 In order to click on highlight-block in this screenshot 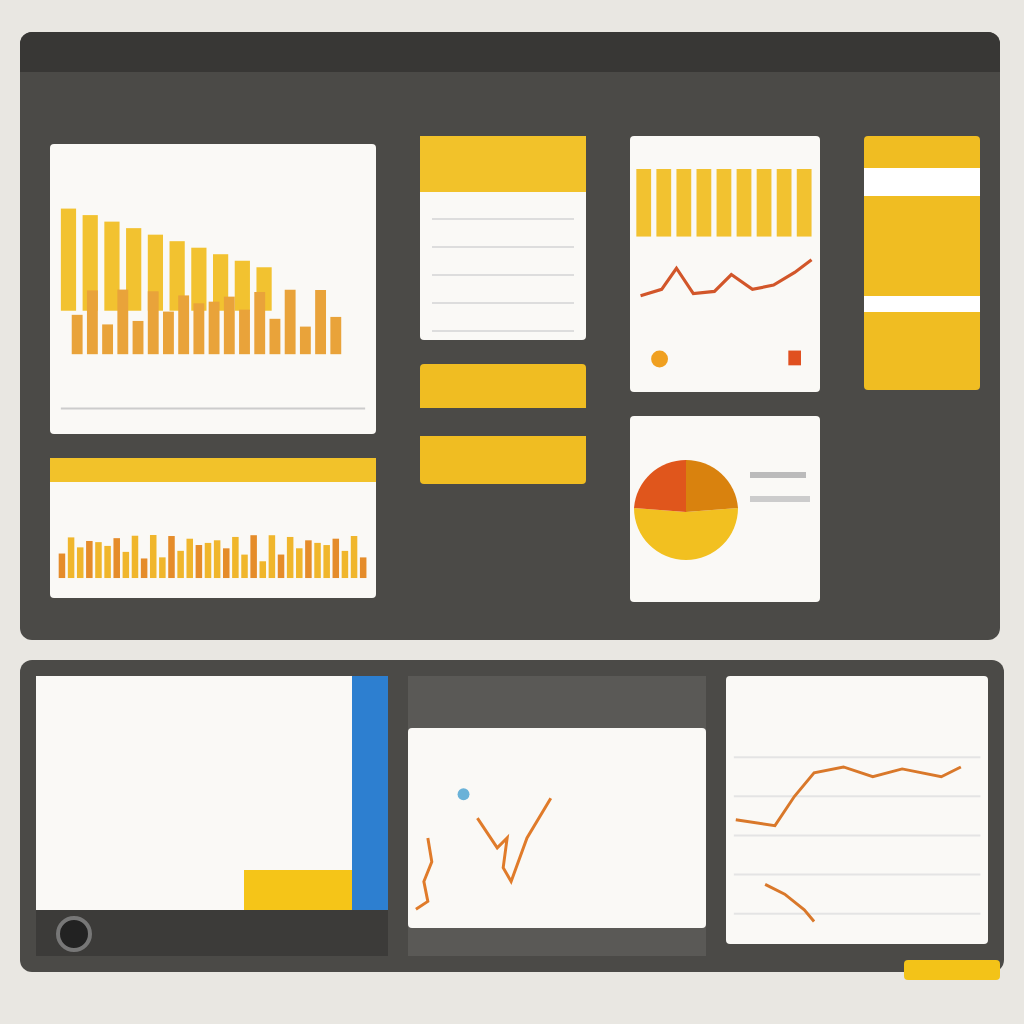, I will do `click(298, 890)`.